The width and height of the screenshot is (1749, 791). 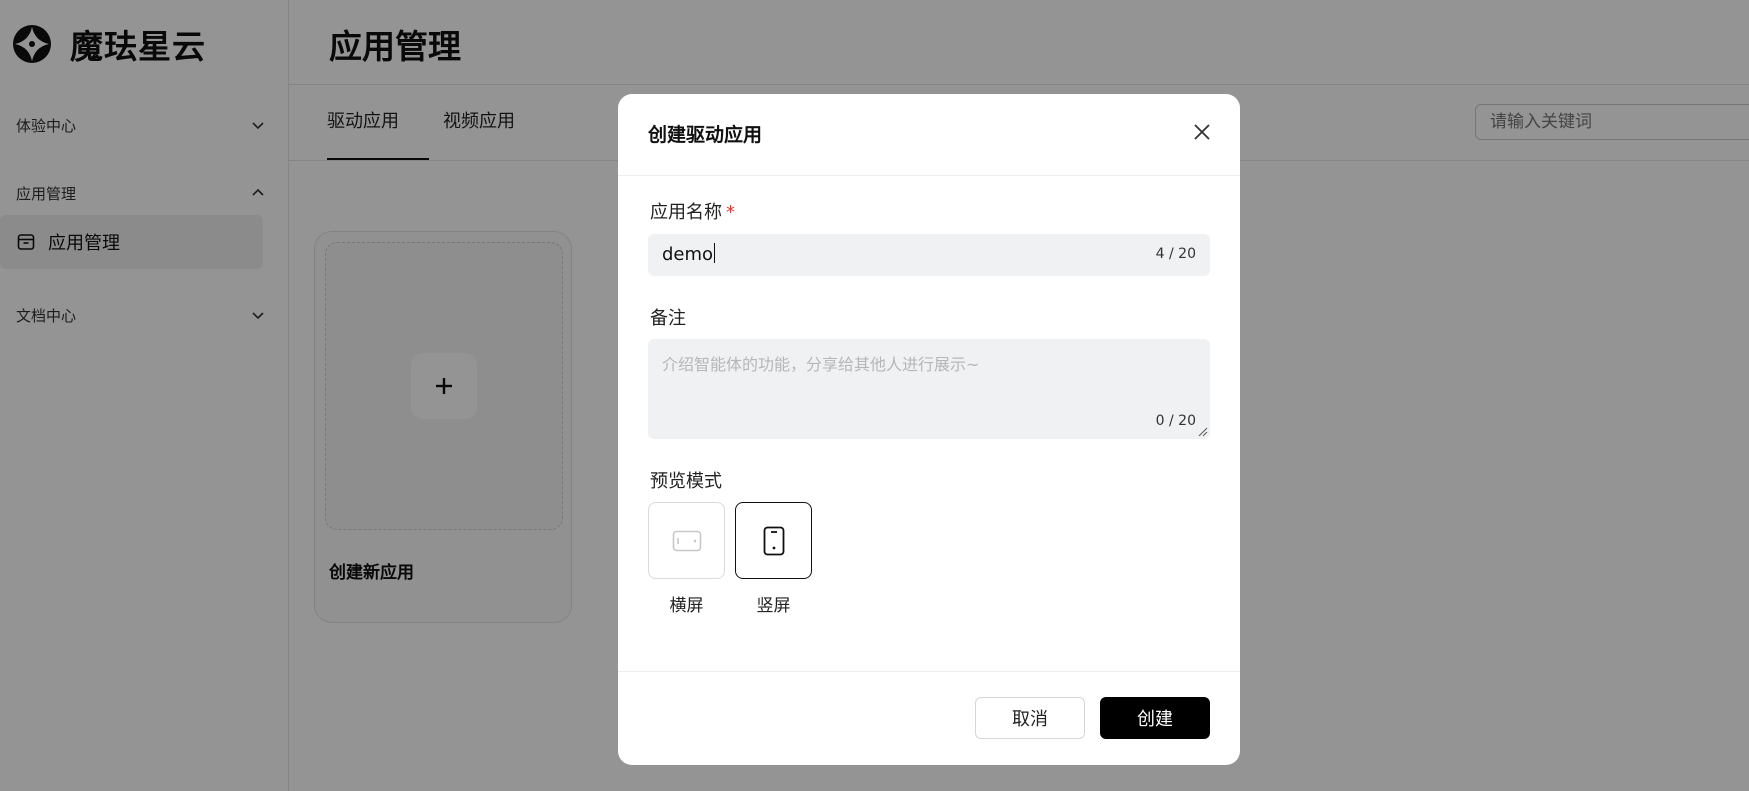 I want to click on preview-mode-portrait, so click(x=773, y=540).